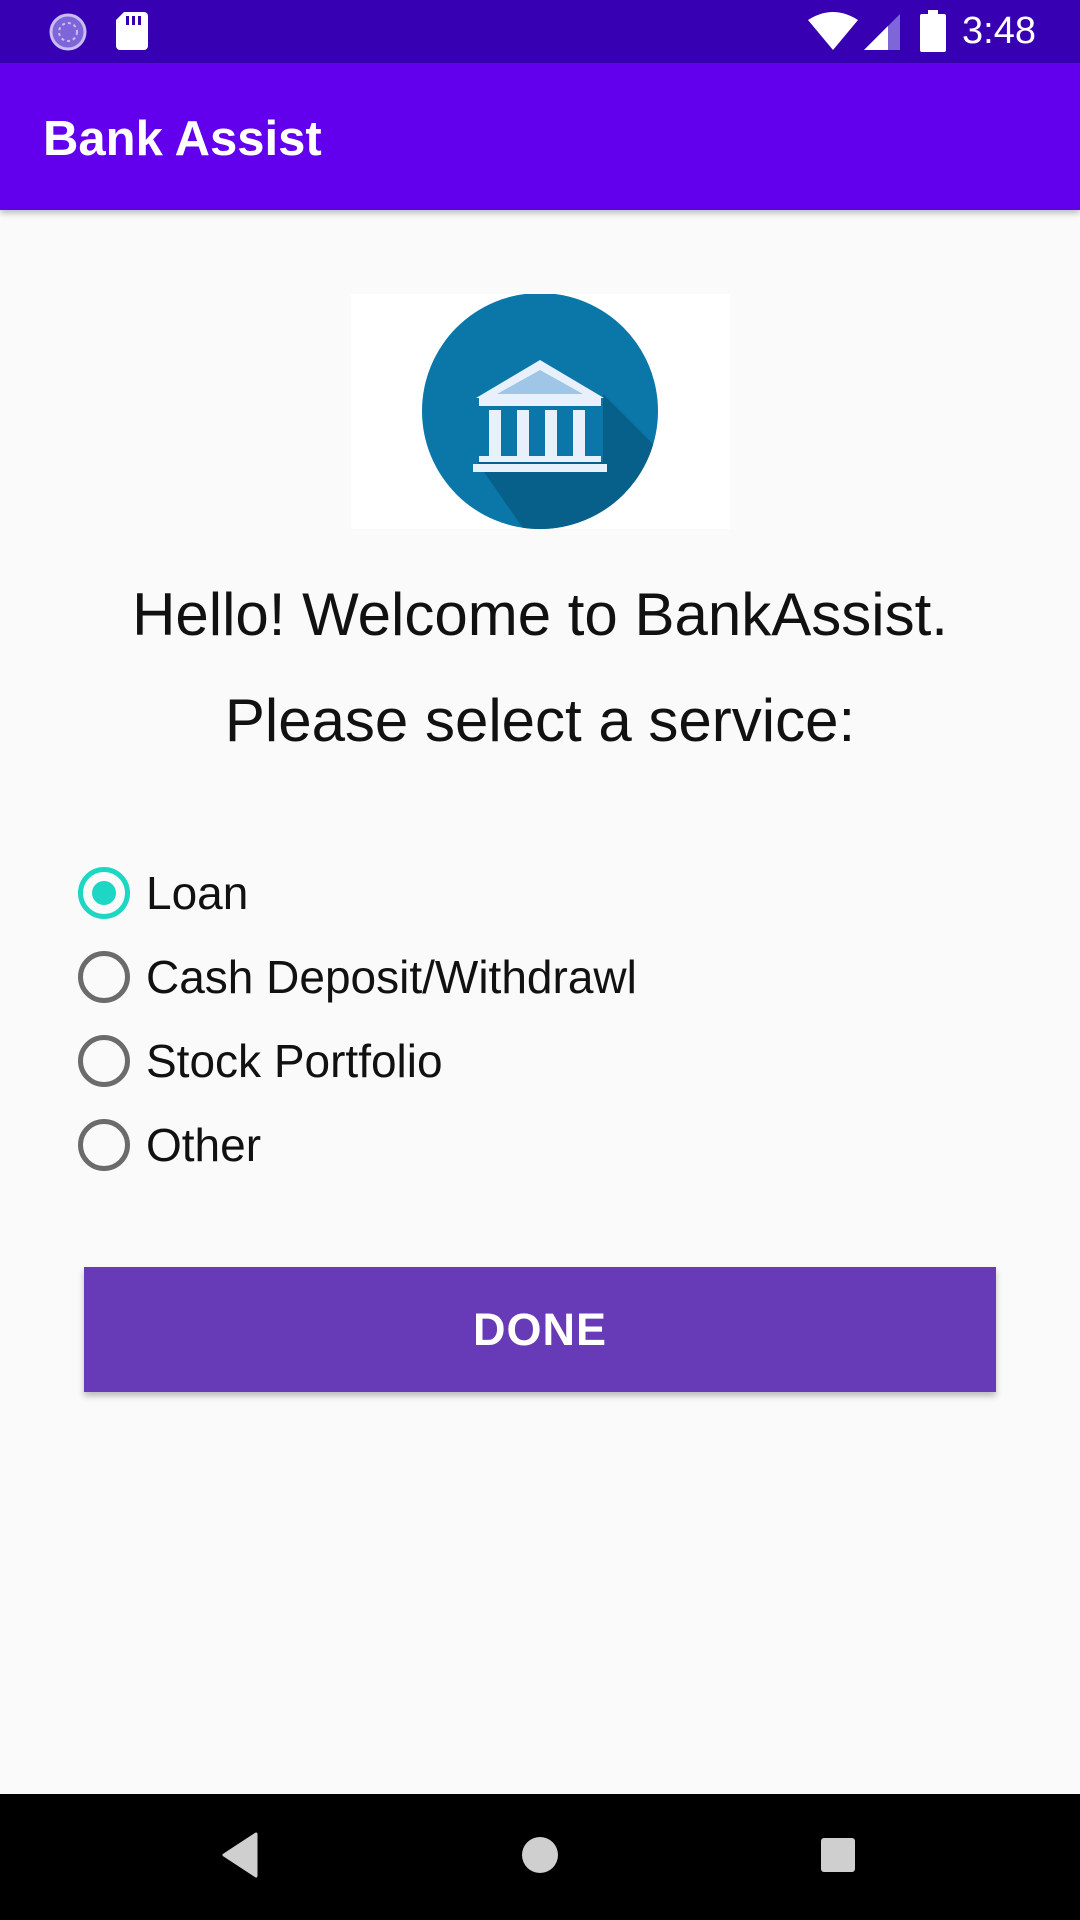  Describe the element at coordinates (882, 32) in the screenshot. I see `signal-icon` at that location.